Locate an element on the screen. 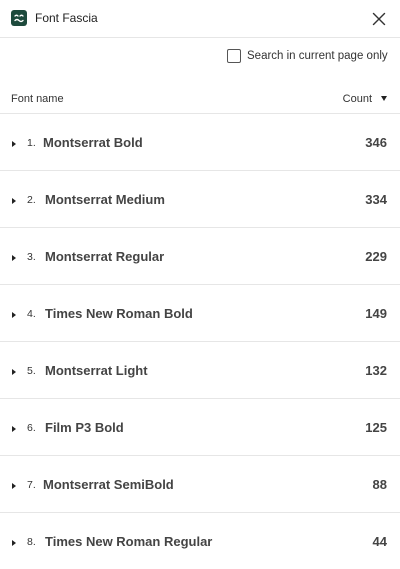 The width and height of the screenshot is (400, 569). font-index: 5. is located at coordinates (31, 371).